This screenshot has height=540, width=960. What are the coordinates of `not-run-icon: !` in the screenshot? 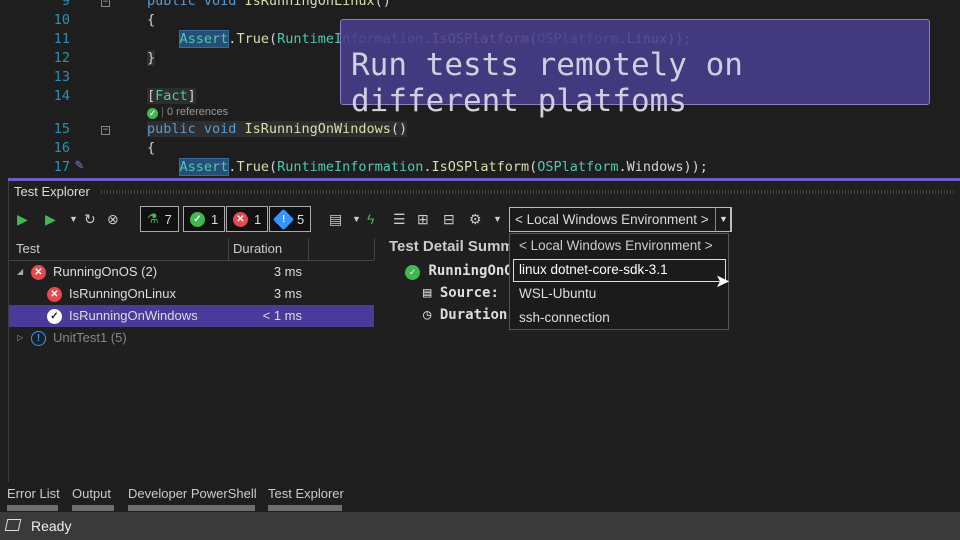 It's located at (38, 338).